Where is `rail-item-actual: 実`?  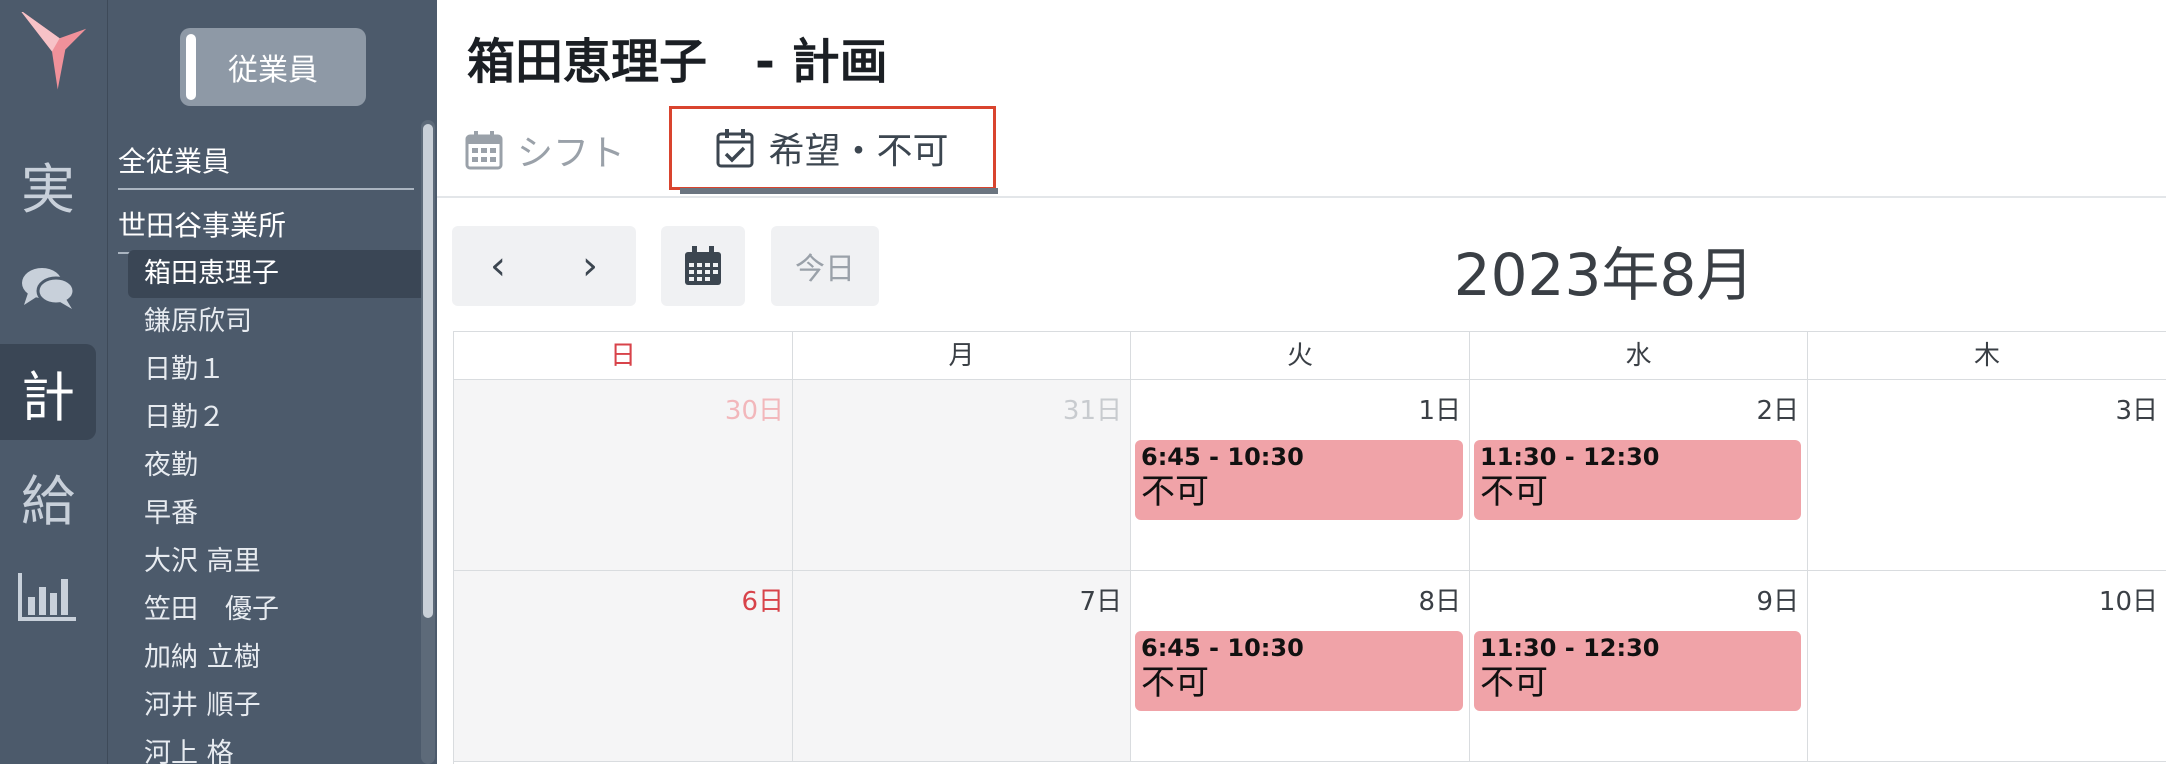 rail-item-actual: 実 is located at coordinates (48, 184).